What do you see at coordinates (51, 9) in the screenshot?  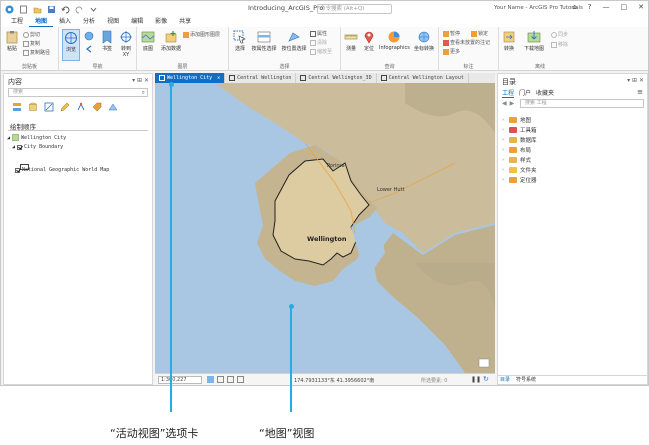 I see `save-icon` at bounding box center [51, 9].